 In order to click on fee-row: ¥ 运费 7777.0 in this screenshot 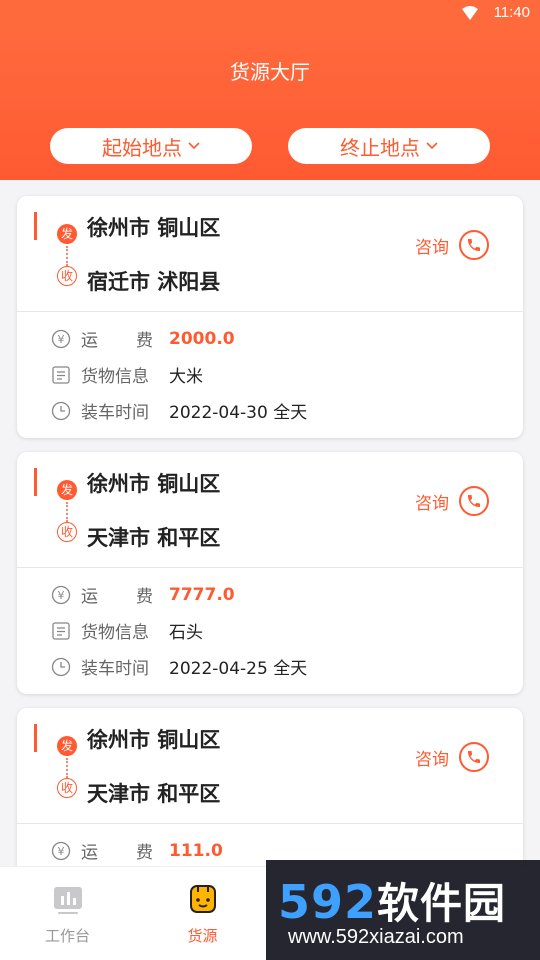, I will do `click(143, 594)`.